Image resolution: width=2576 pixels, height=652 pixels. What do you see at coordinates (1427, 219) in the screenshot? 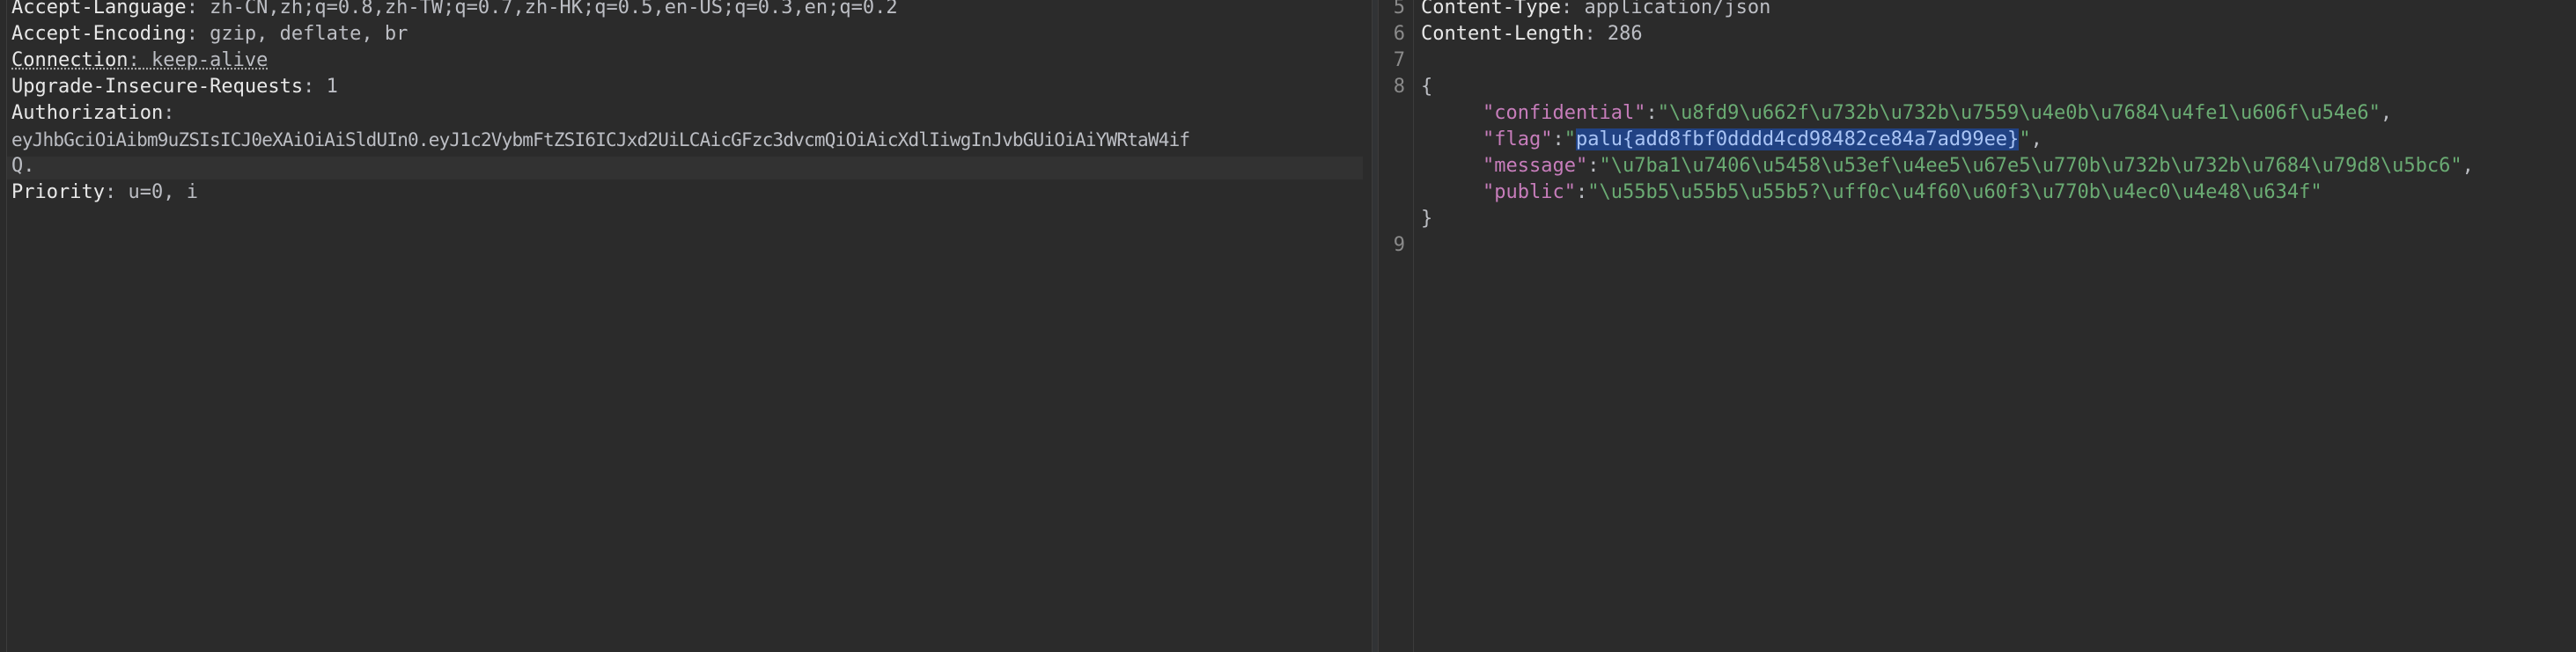
I see `json-close-brace: }` at bounding box center [1427, 219].